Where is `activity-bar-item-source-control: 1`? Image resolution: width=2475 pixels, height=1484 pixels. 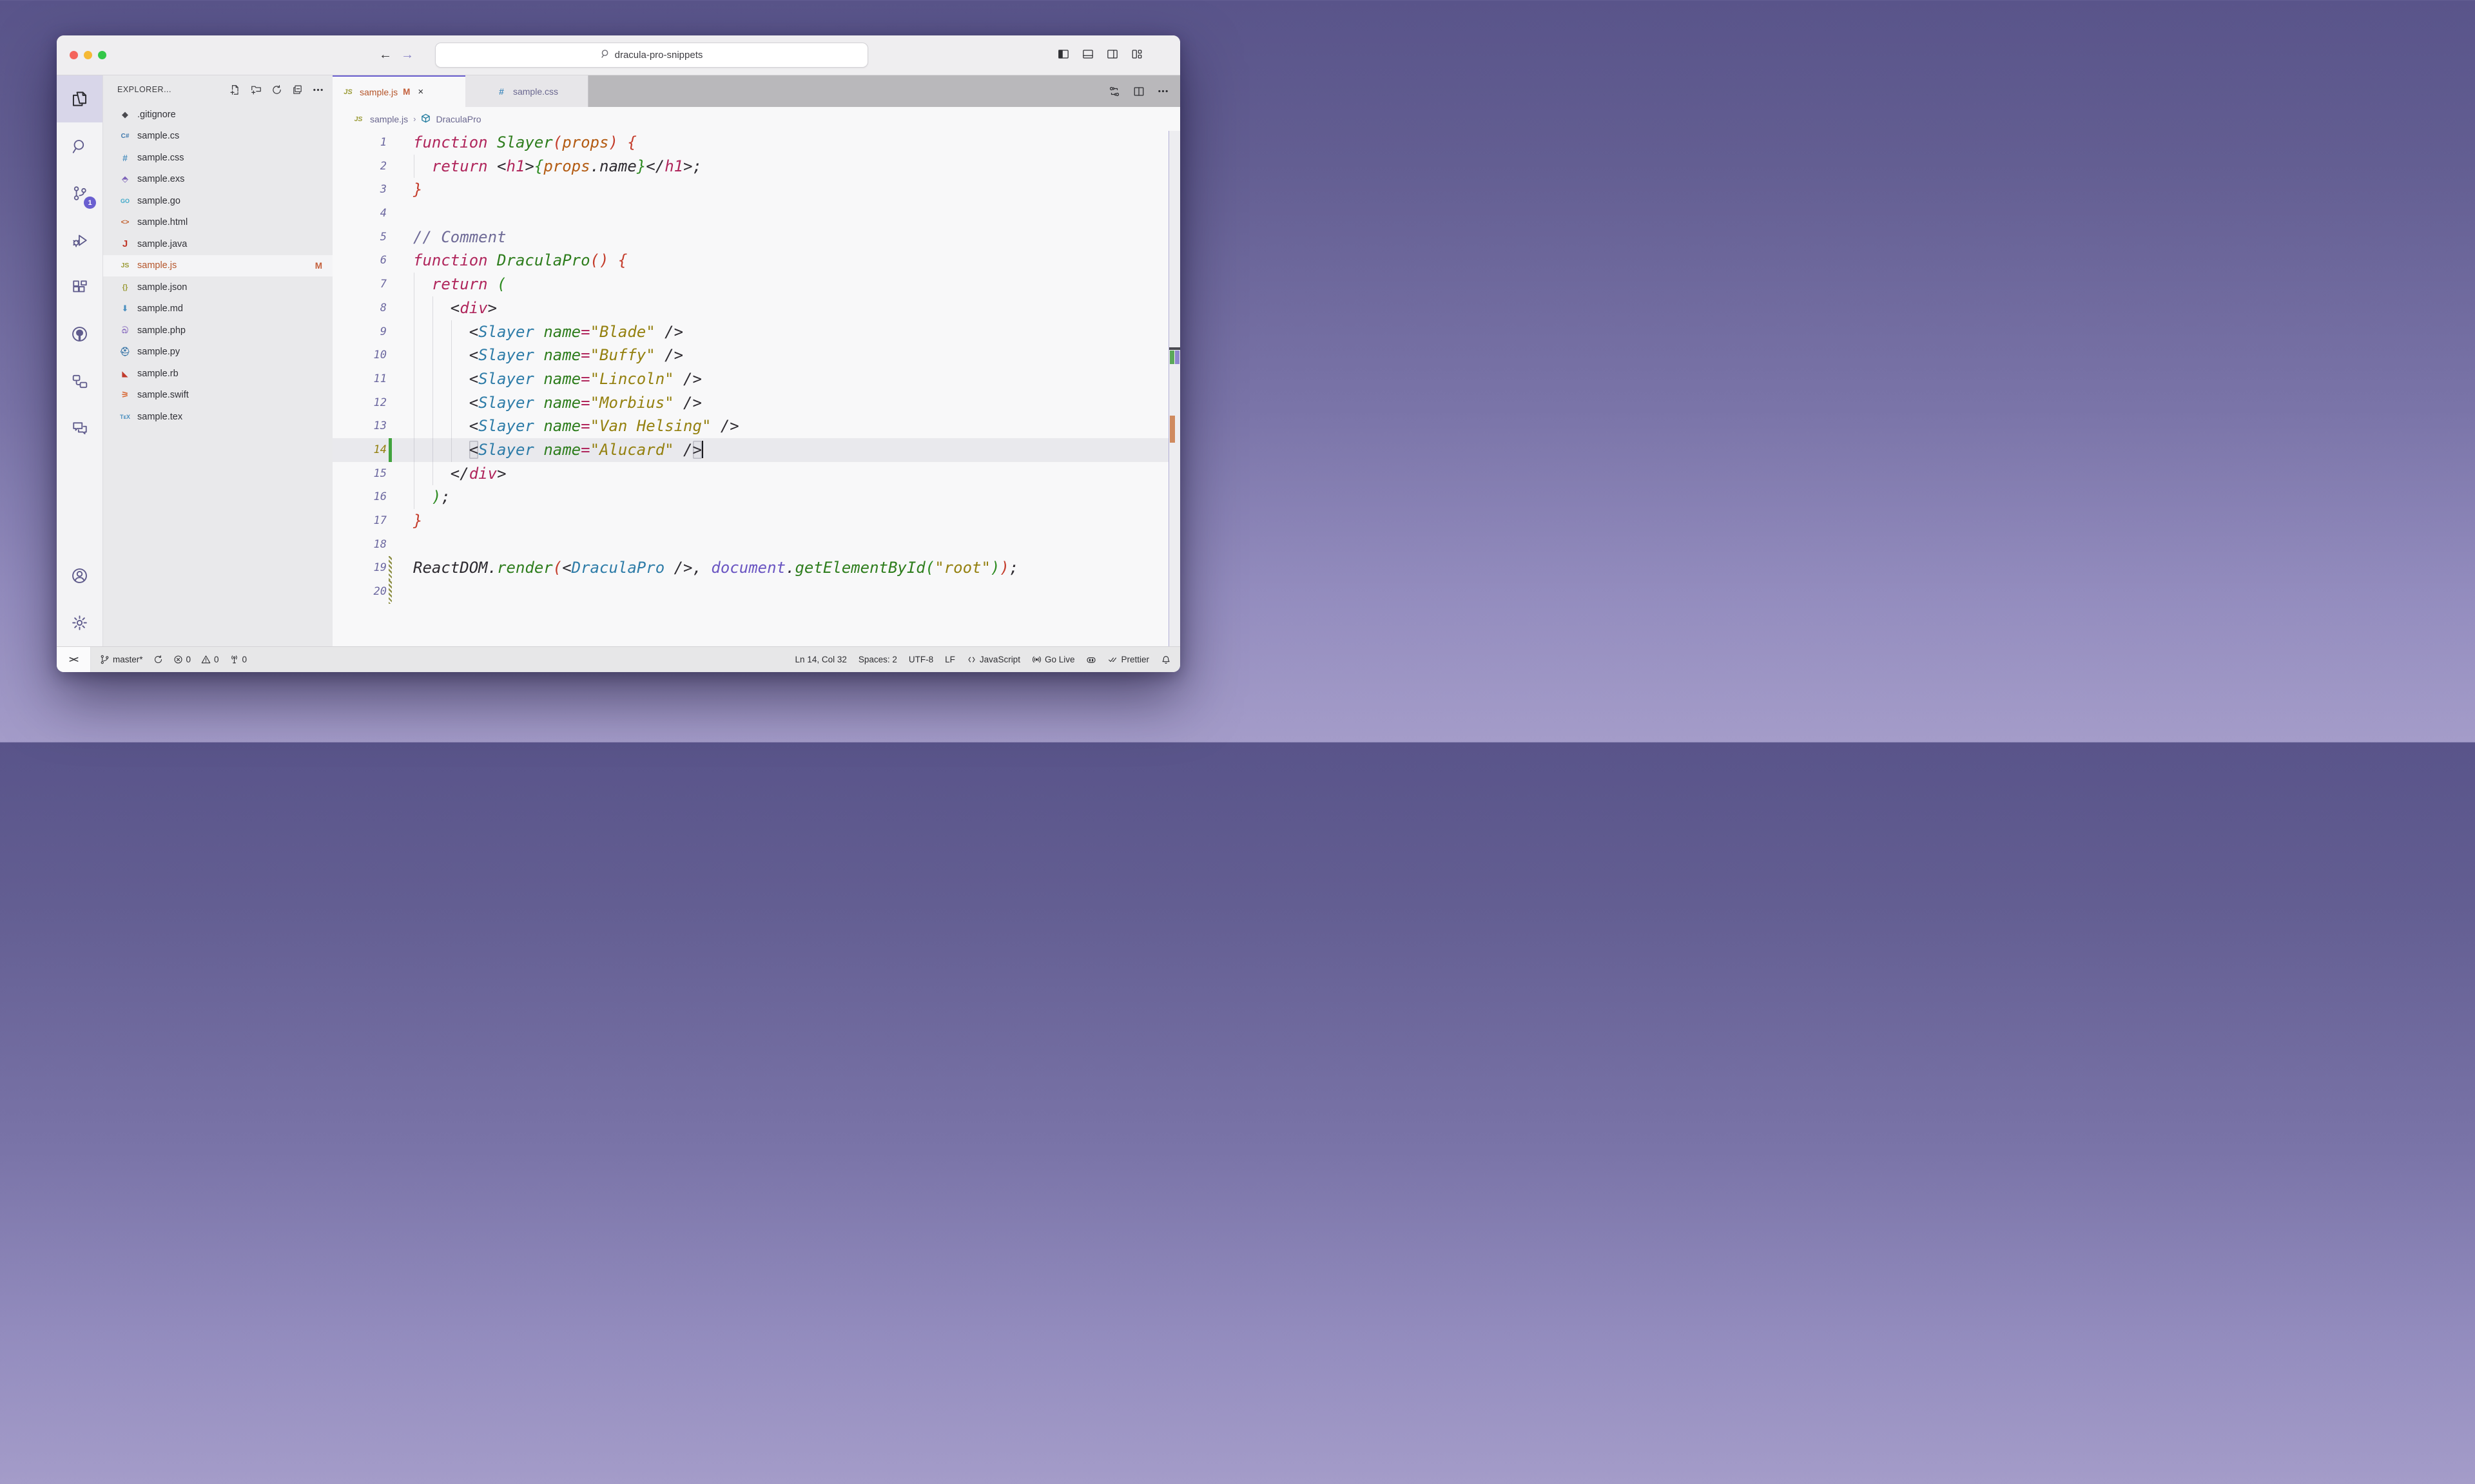 activity-bar-item-source-control: 1 is located at coordinates (79, 193).